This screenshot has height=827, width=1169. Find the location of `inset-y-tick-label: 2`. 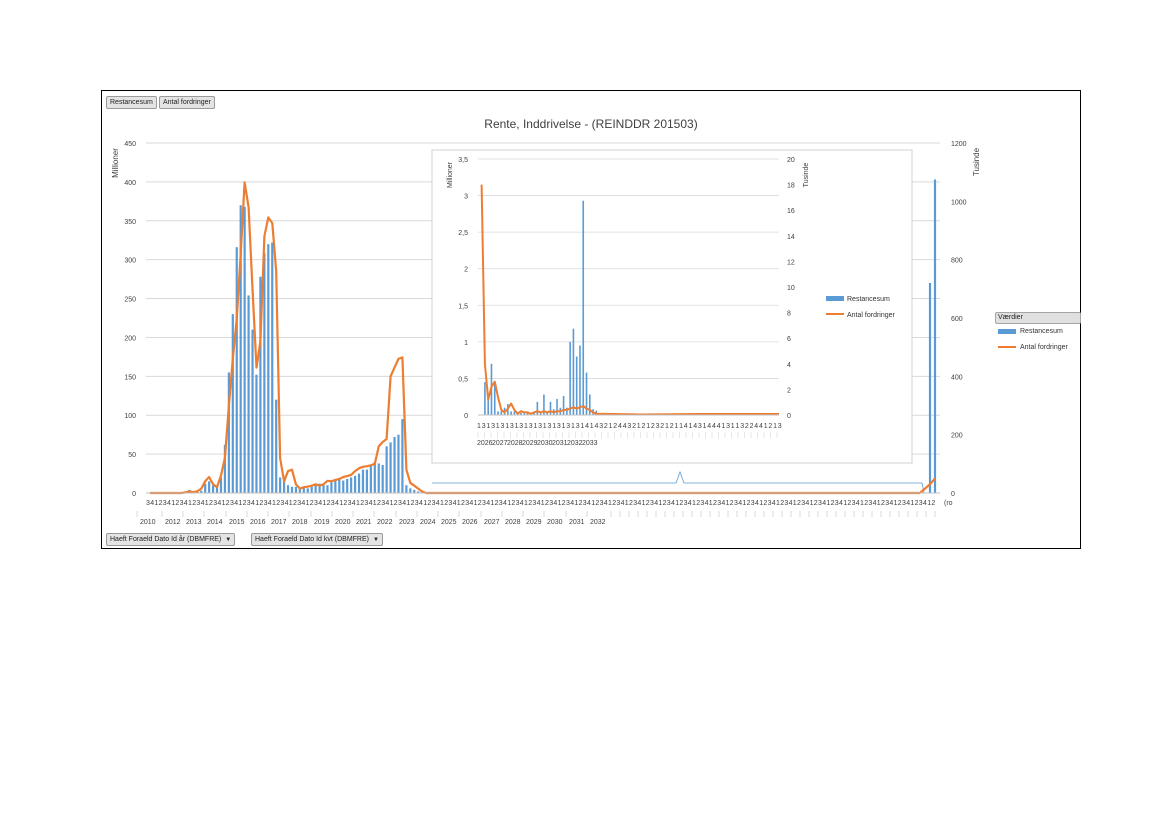

inset-y-tick-label: 2 is located at coordinates (466, 270).